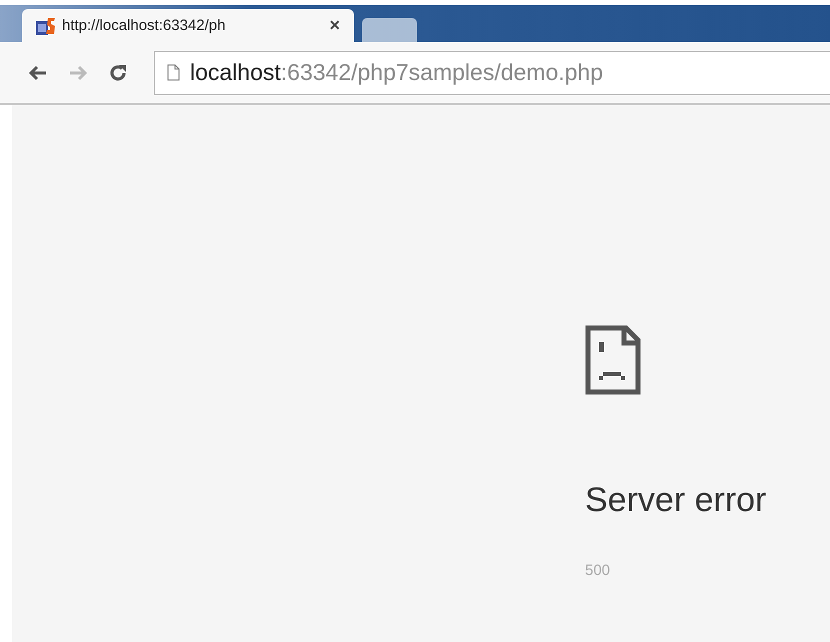 This screenshot has height=642, width=830. Describe the element at coordinates (144, 25) in the screenshot. I see `tab-title: http://localhost:63342/ph` at that location.